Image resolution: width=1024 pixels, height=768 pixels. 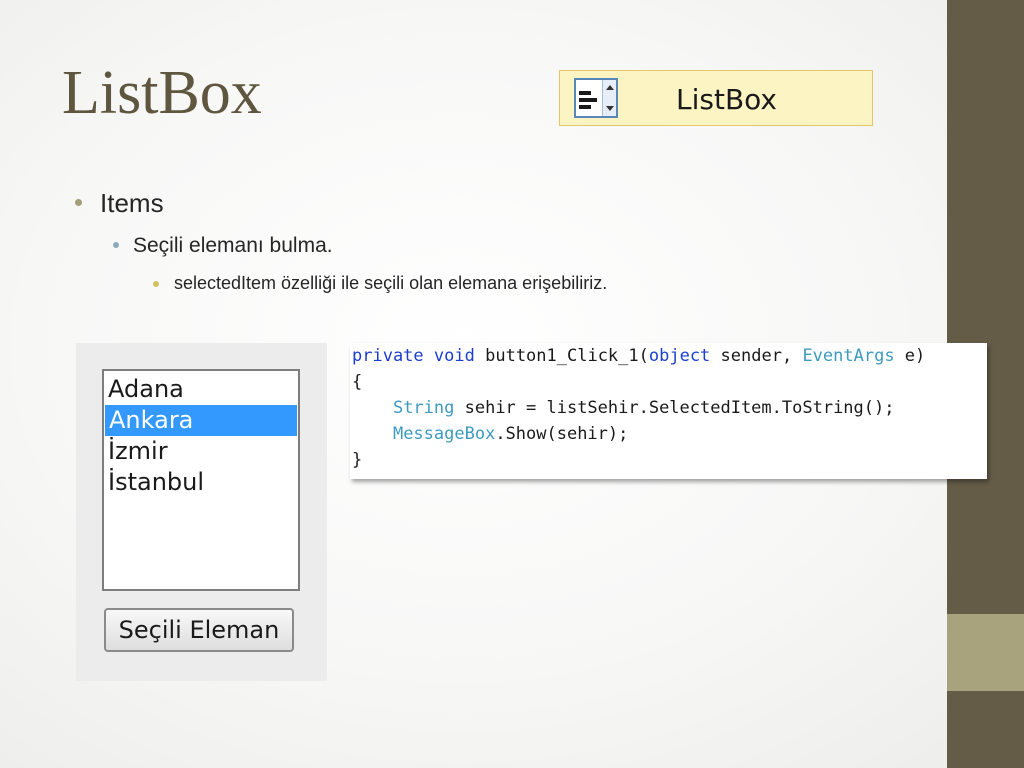 I want to click on bullet-level2: Seçili elemanı bulma., so click(x=233, y=245).